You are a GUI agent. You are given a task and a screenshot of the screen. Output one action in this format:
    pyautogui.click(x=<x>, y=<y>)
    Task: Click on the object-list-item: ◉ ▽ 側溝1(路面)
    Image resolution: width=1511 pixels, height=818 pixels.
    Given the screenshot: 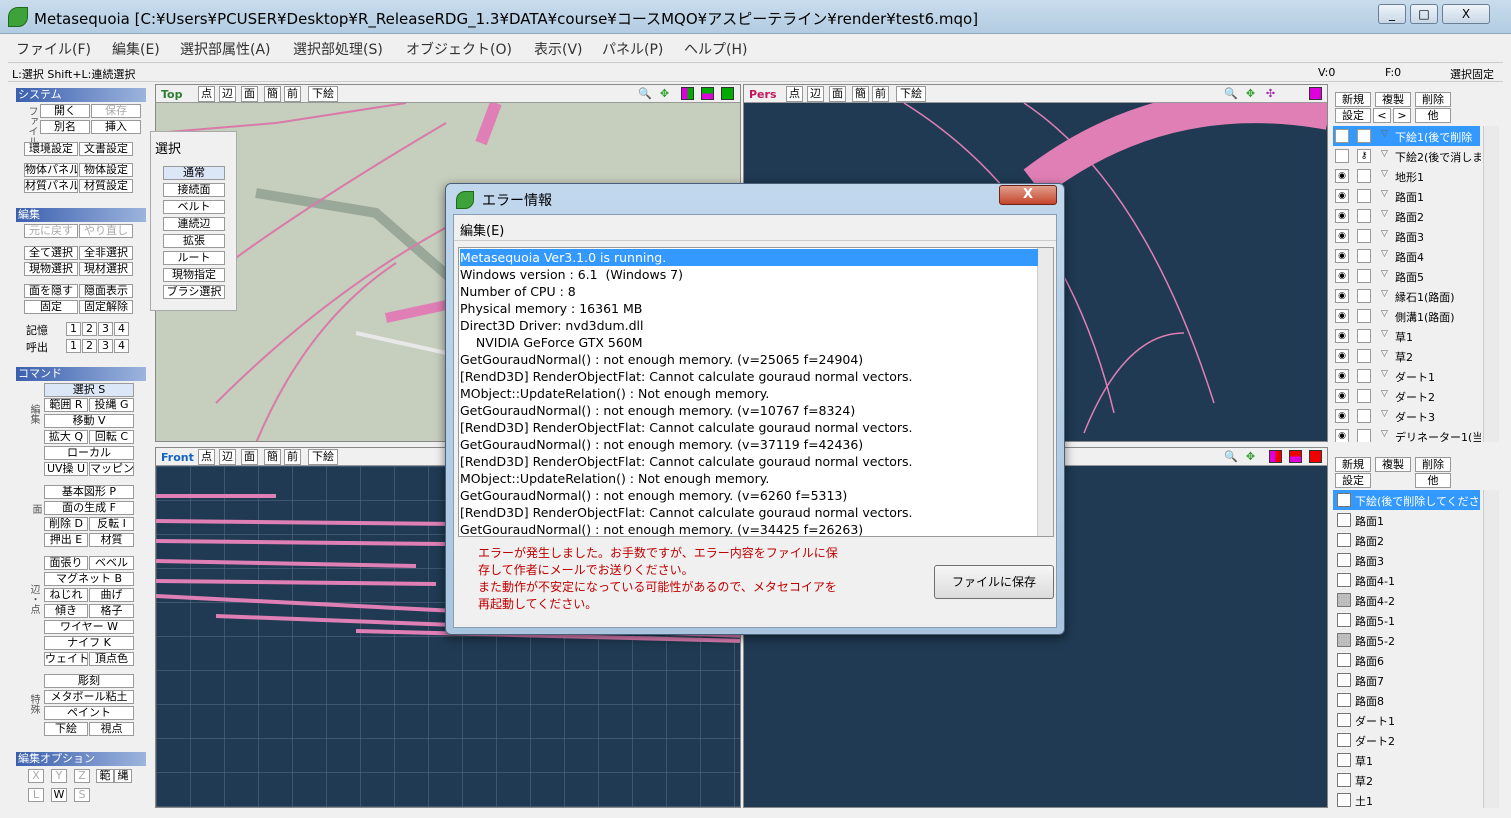 What is the action you would take?
    pyautogui.click(x=1406, y=316)
    